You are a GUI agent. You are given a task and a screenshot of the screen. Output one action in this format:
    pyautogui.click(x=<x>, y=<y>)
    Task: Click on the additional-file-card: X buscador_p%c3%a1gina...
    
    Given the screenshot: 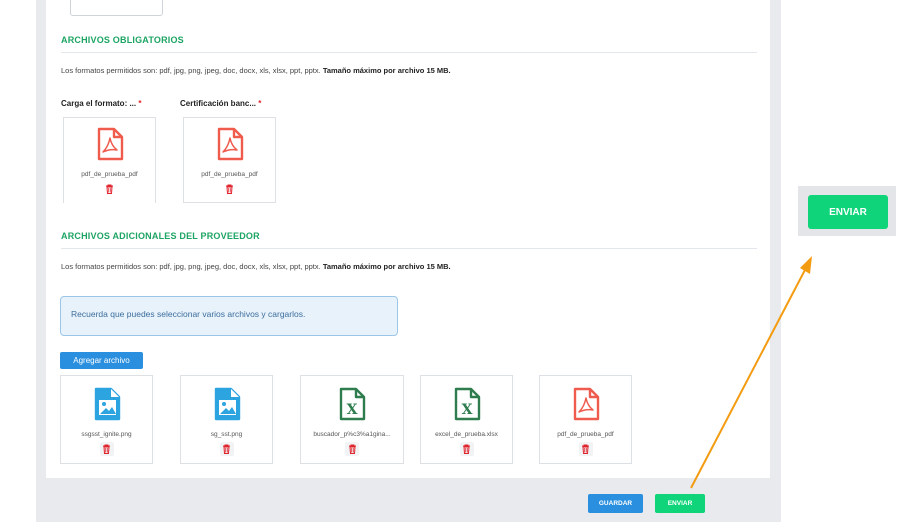 What is the action you would take?
    pyautogui.click(x=352, y=419)
    